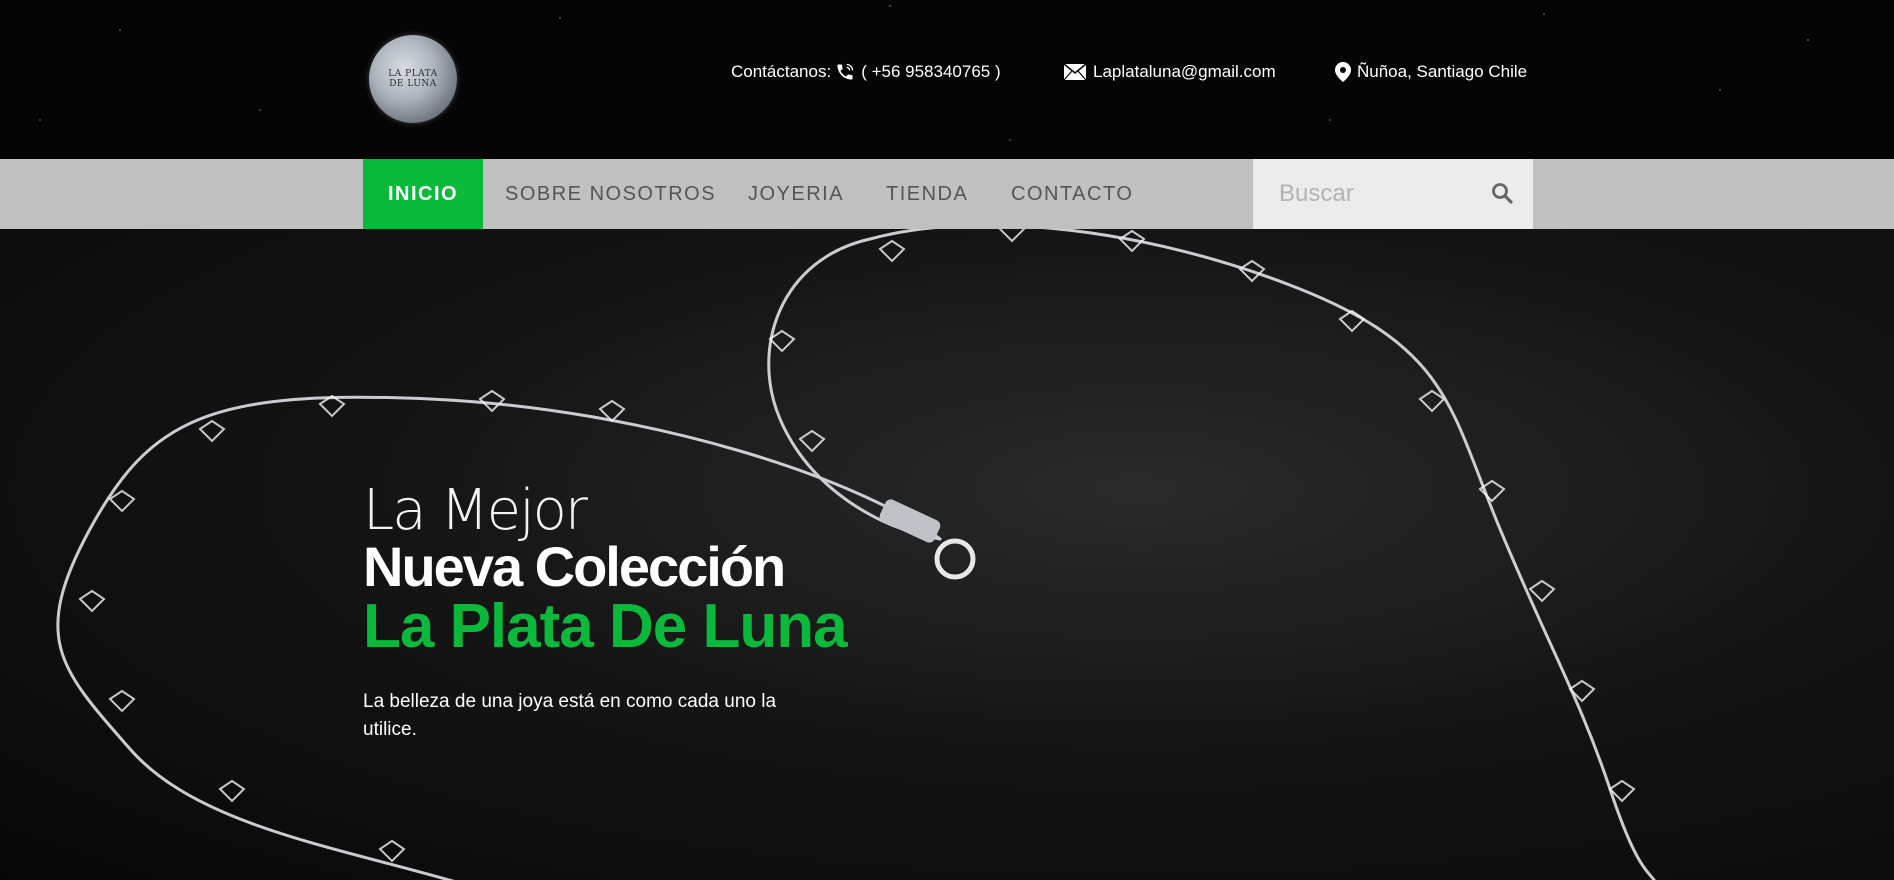  I want to click on contact-email: Laplataluna@gmail.com, so click(1169, 72).